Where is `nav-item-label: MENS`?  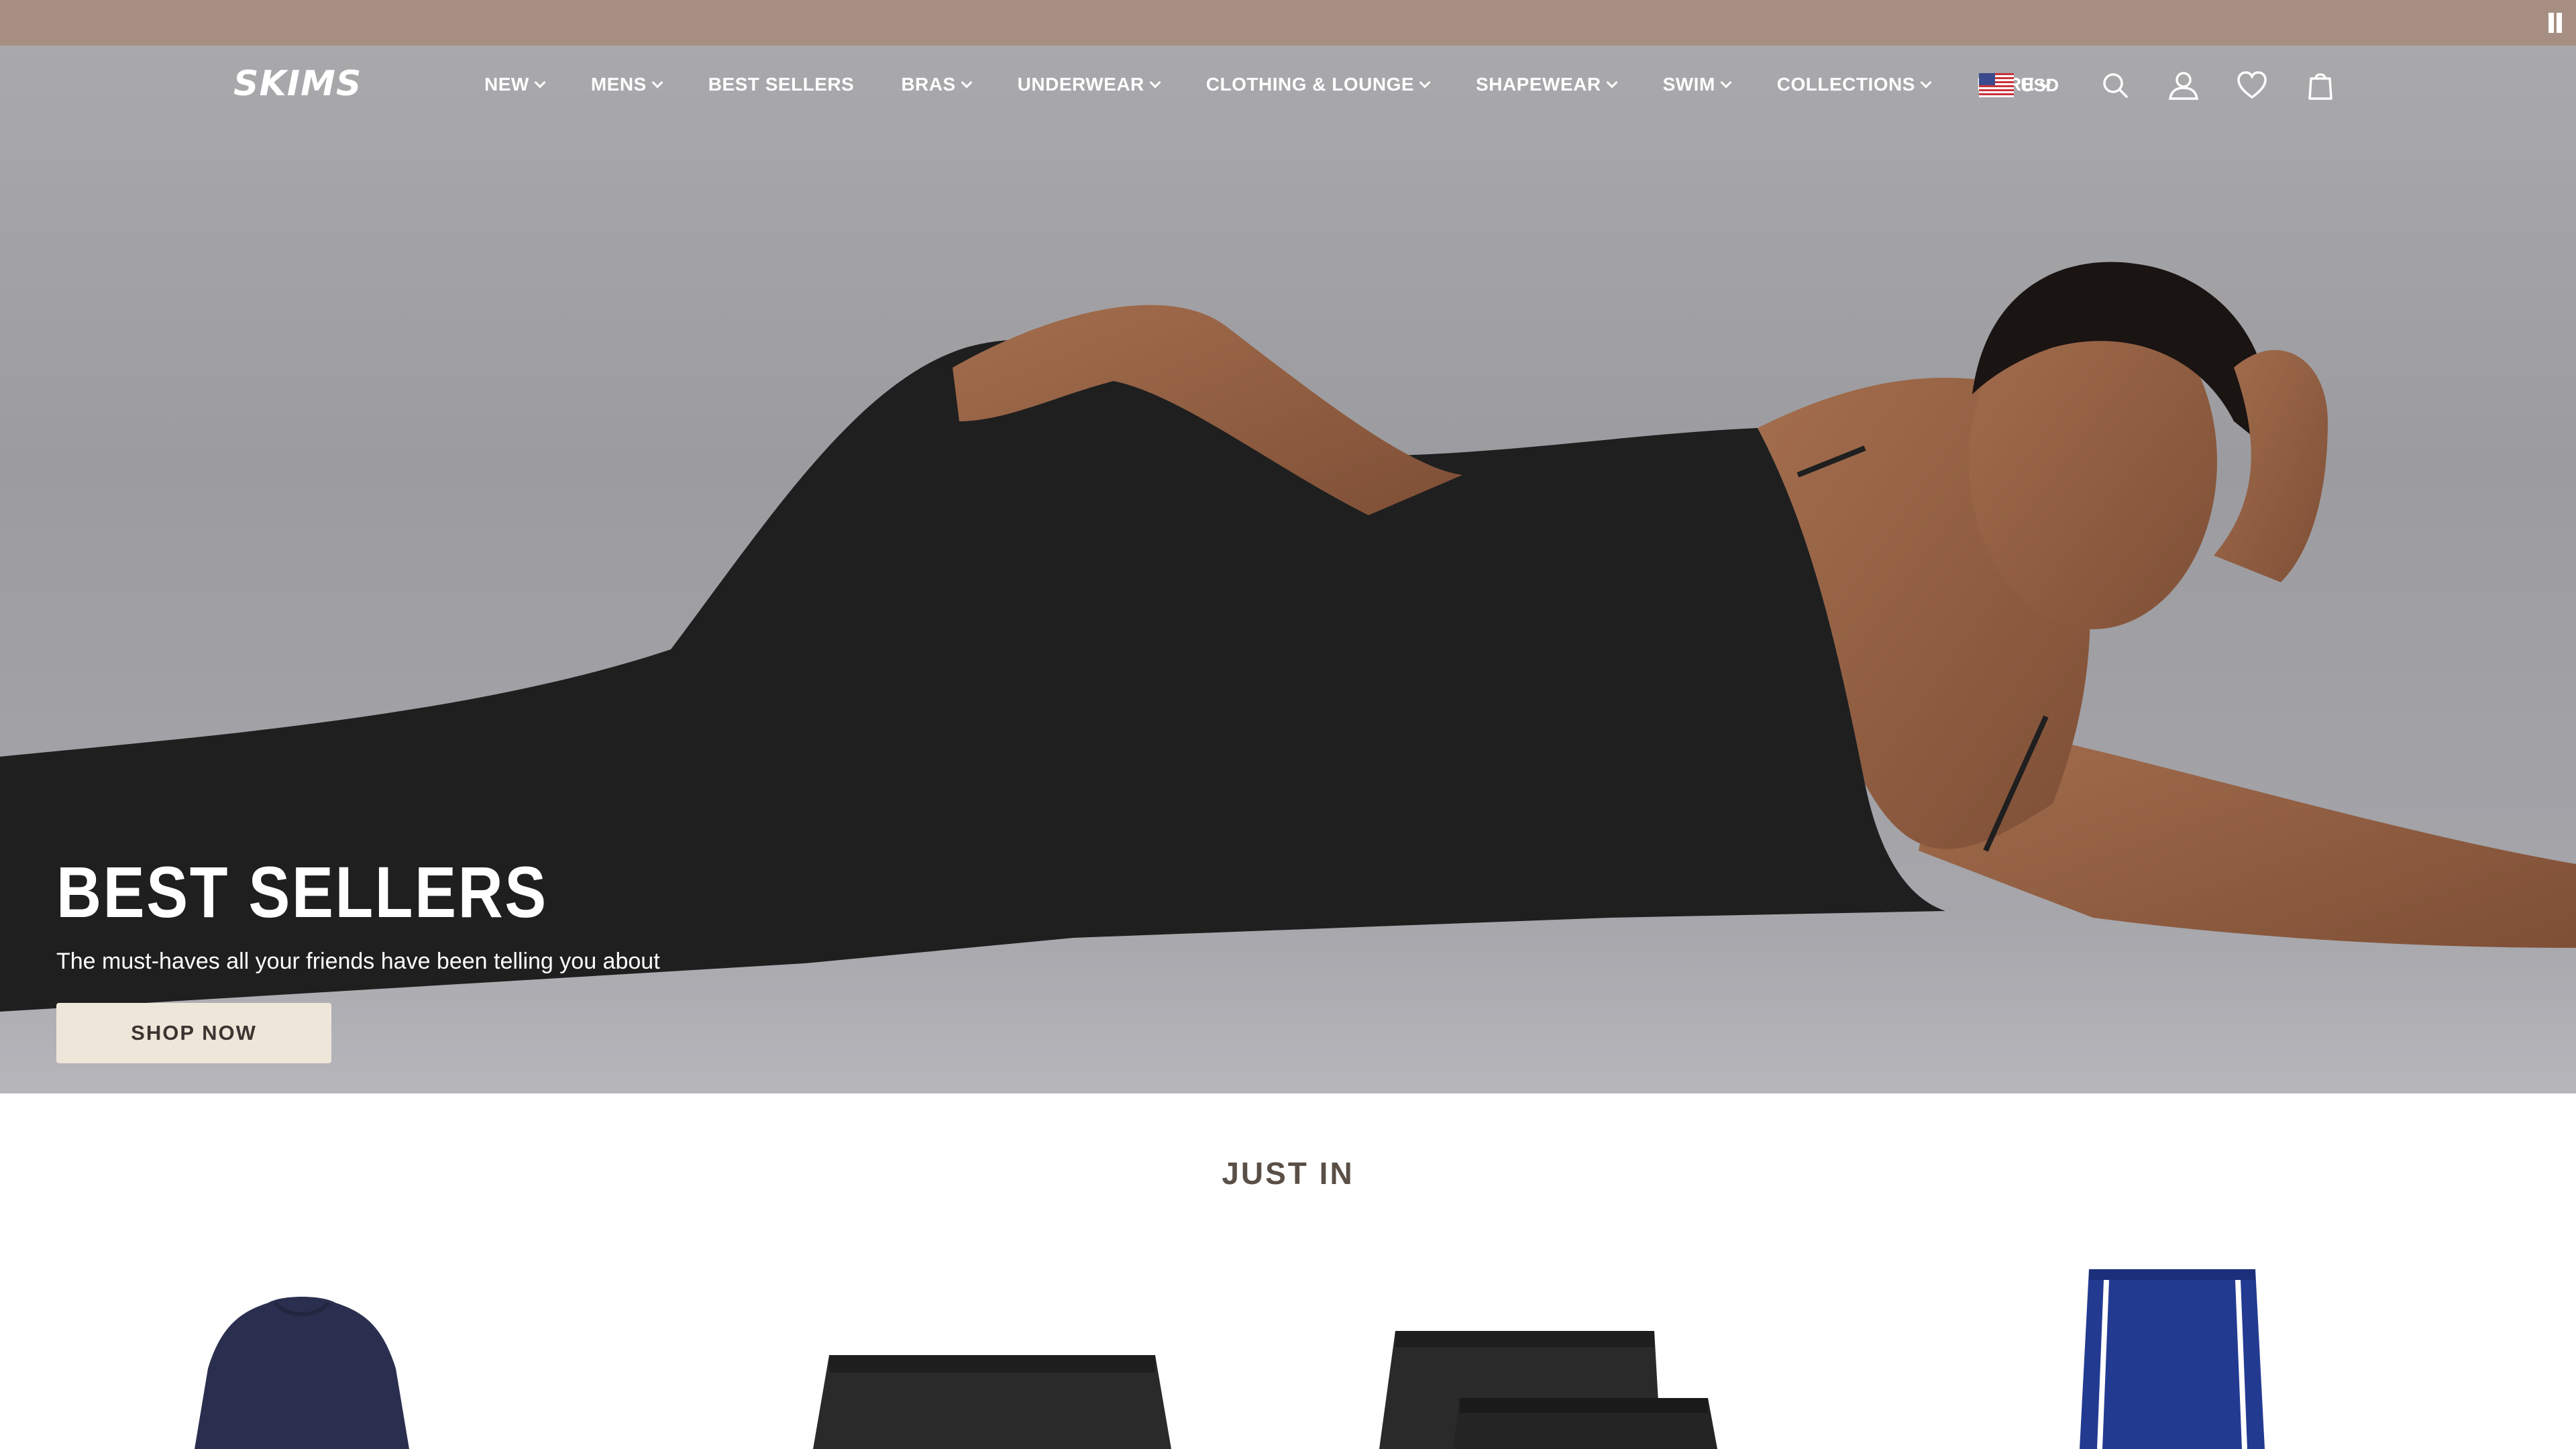
nav-item-label: MENS is located at coordinates (618, 84).